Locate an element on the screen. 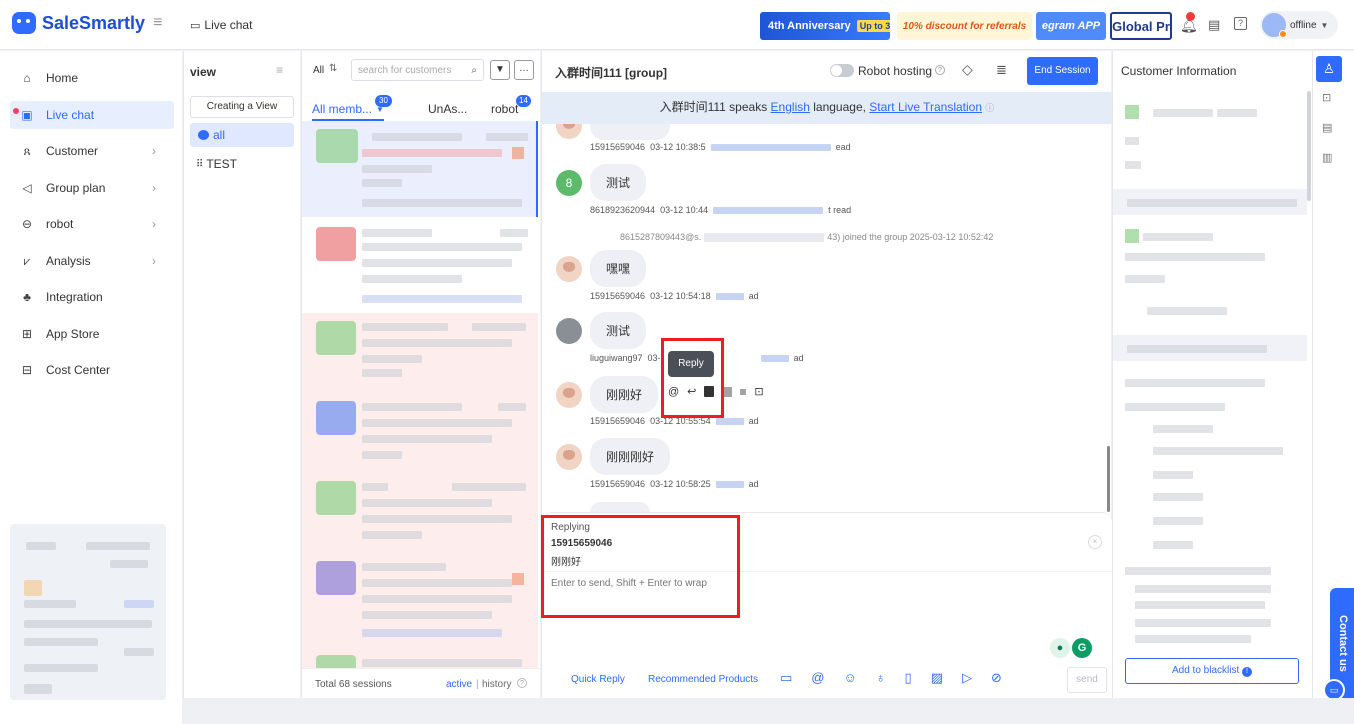 This screenshot has width=1354, height=724. view-item-test: ⠿ TEST is located at coordinates (216, 164).